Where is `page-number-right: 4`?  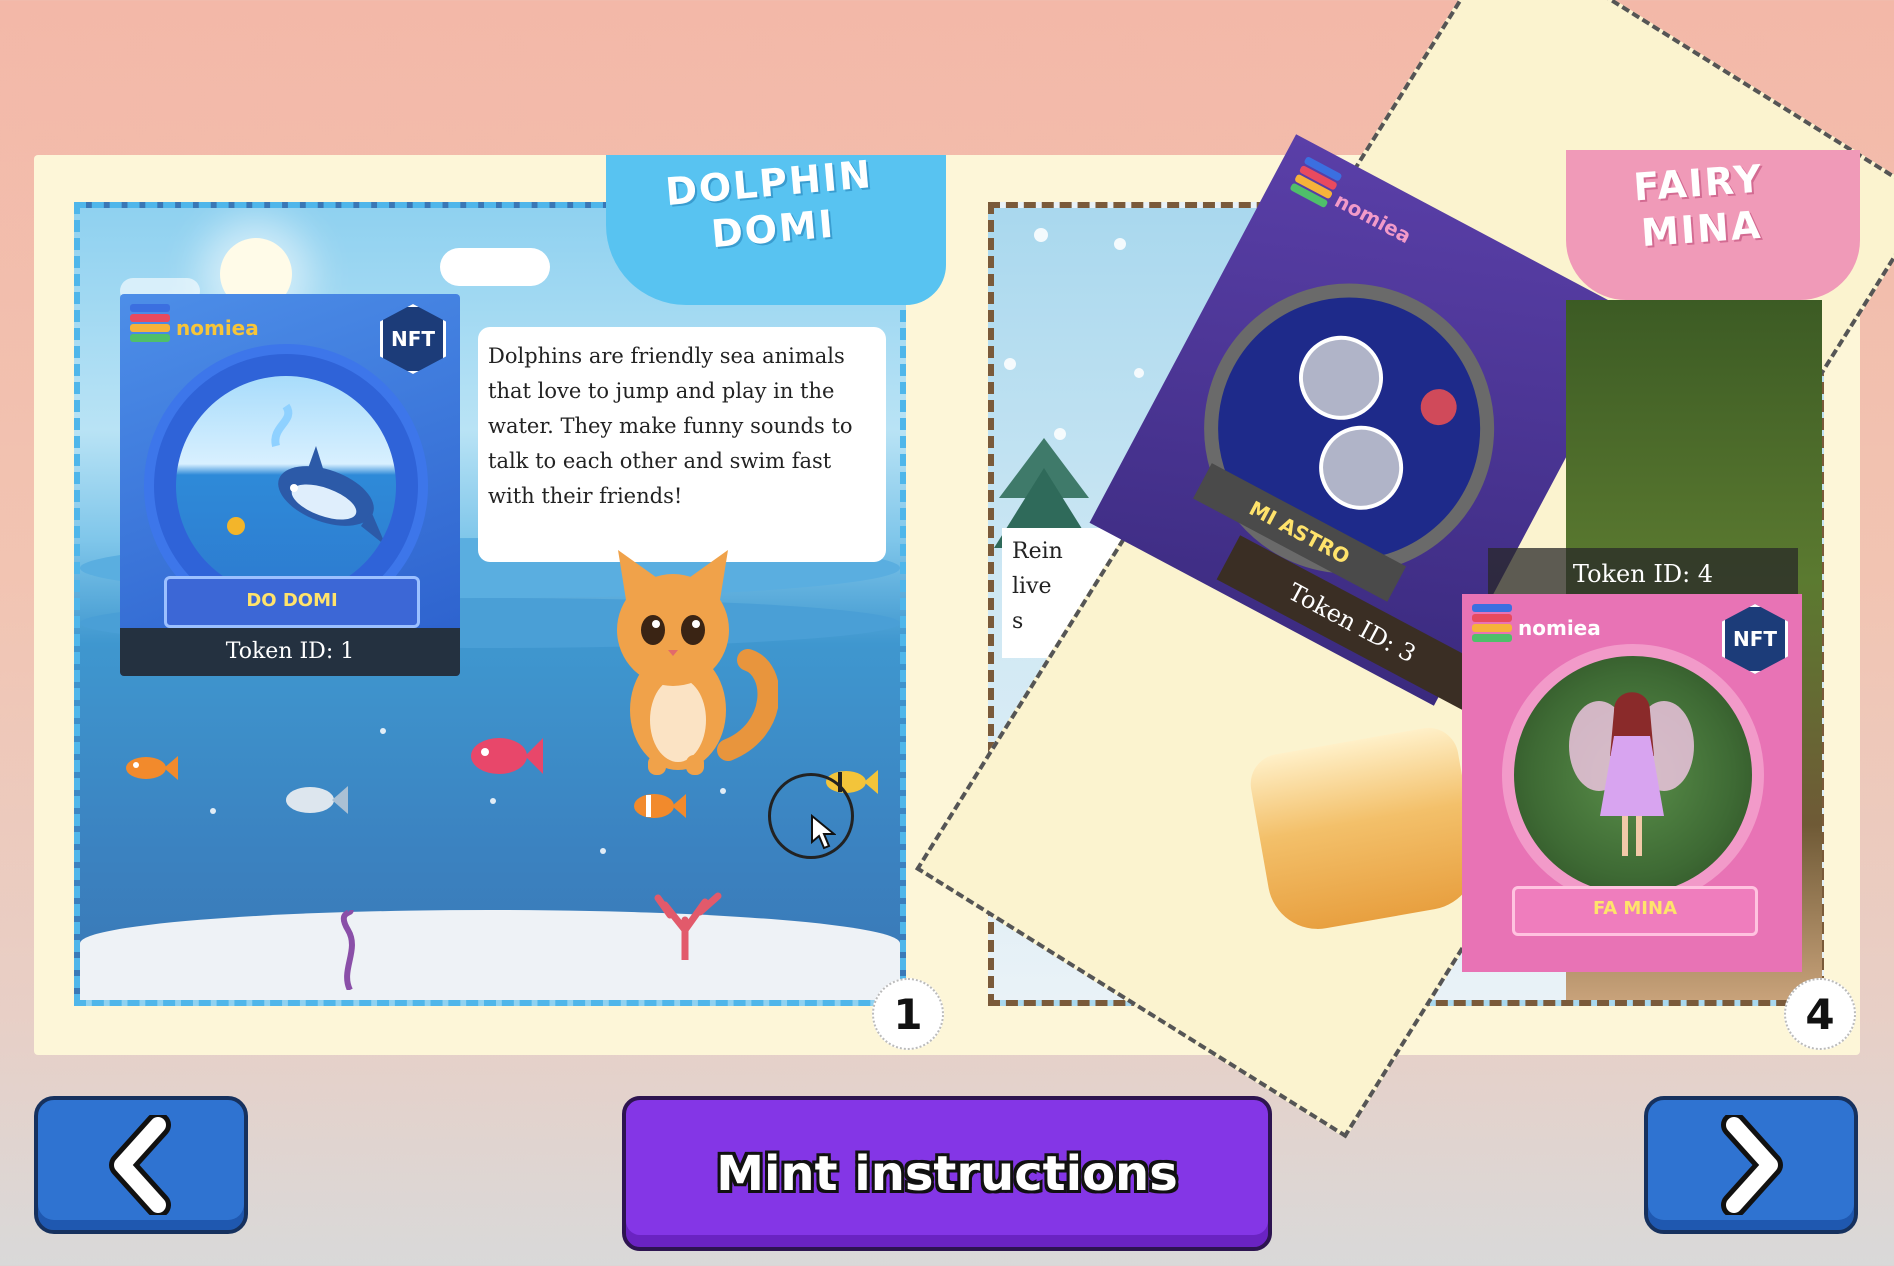
page-number-right: 4 is located at coordinates (1820, 1014).